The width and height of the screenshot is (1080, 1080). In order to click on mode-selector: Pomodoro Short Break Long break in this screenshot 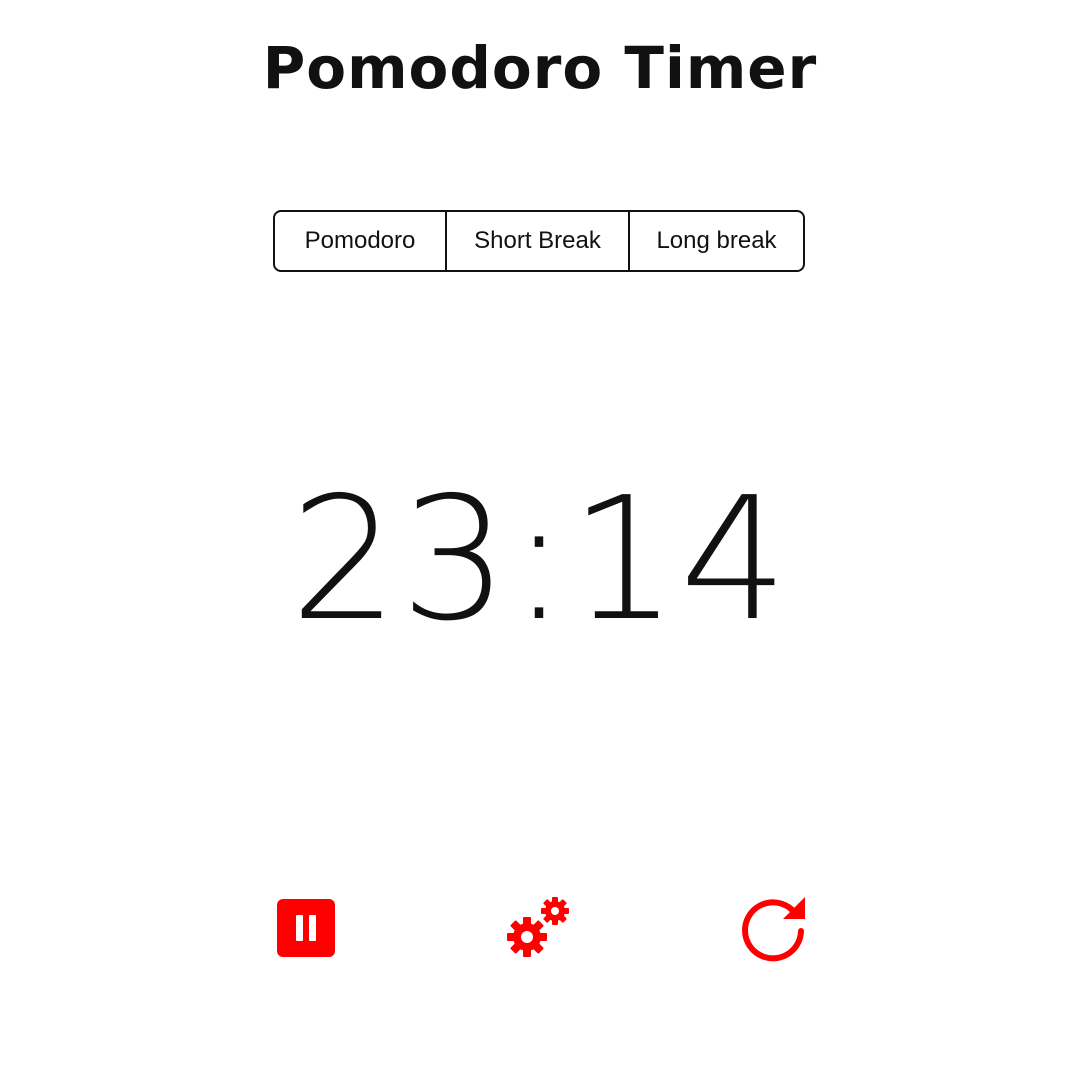, I will do `click(539, 241)`.